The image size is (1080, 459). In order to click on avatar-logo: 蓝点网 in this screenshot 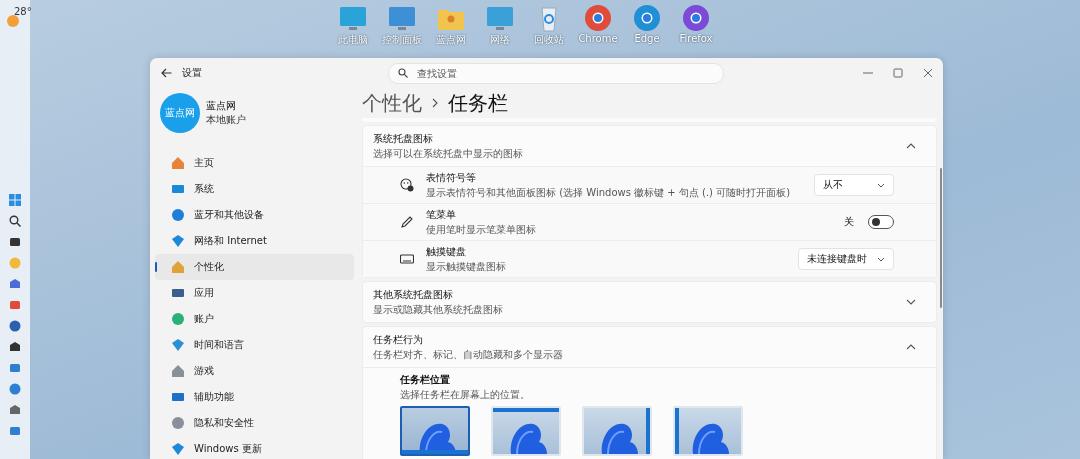, I will do `click(180, 113)`.